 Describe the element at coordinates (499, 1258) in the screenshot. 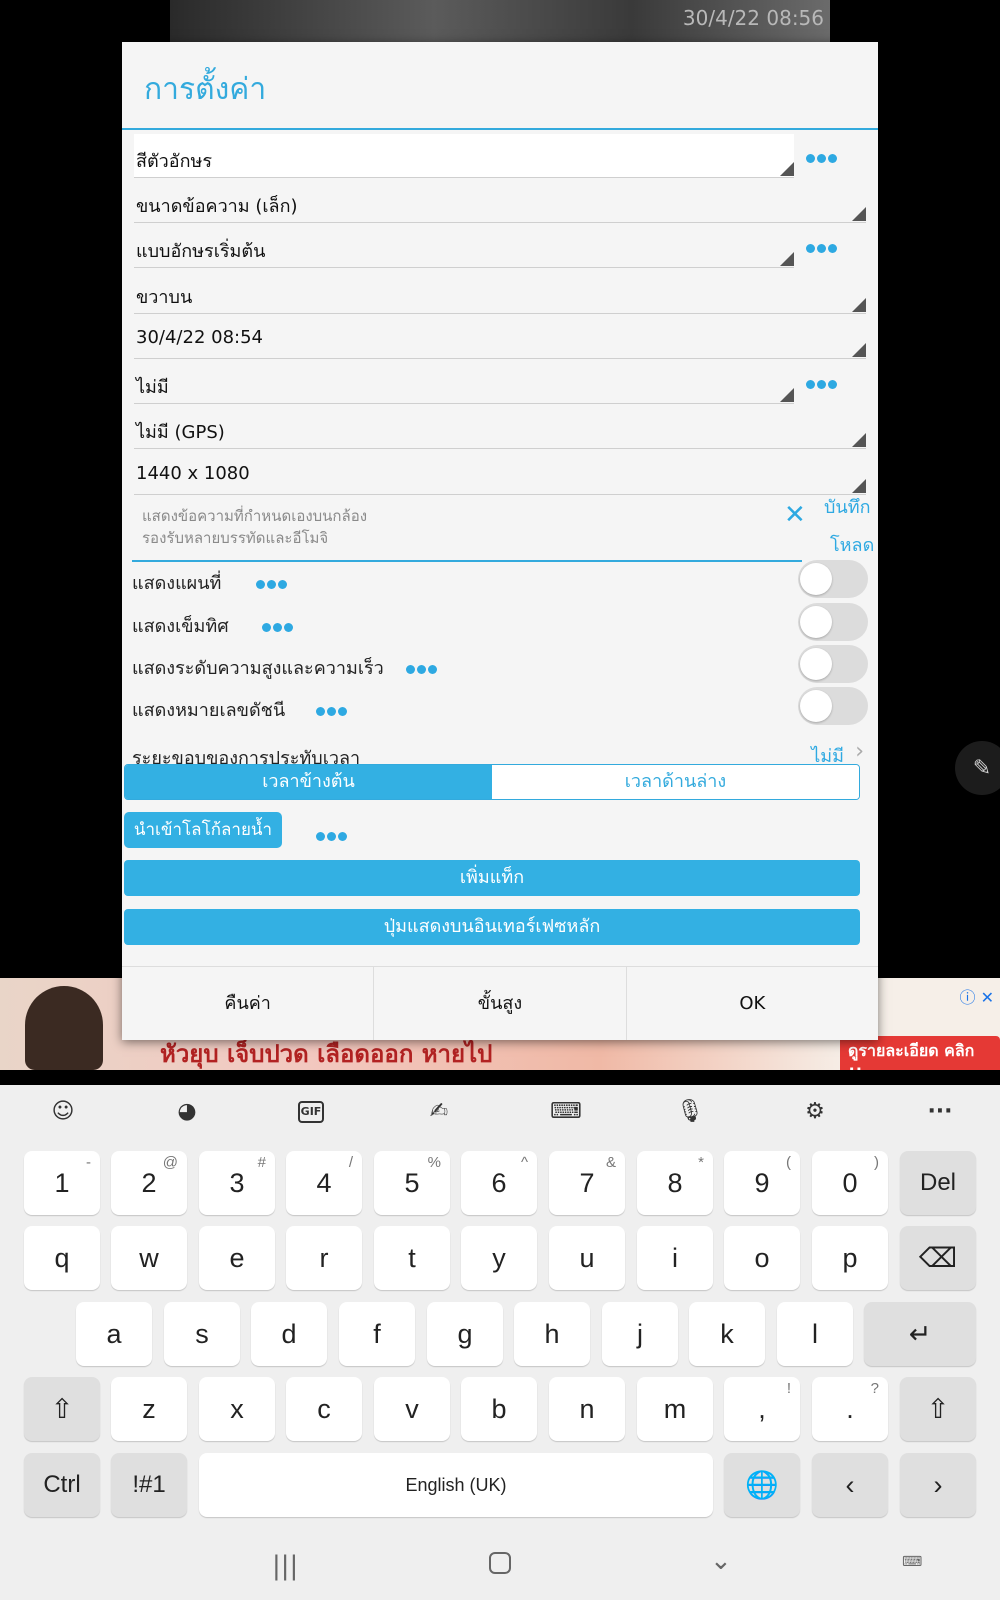

I see `key-y: y` at that location.